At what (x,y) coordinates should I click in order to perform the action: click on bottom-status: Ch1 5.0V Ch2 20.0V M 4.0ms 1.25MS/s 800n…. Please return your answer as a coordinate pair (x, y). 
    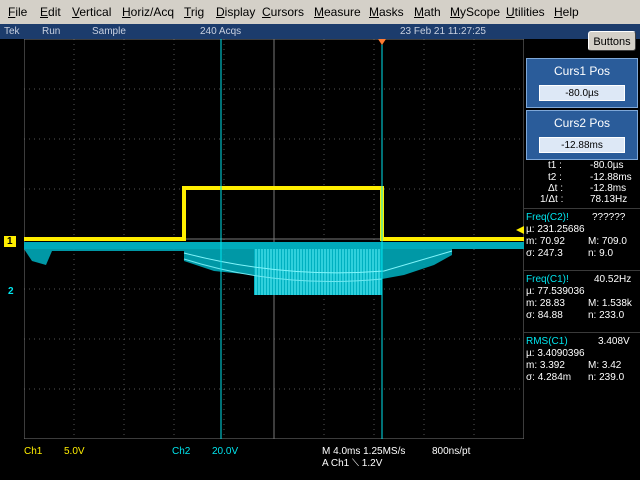
    Looking at the image, I should click on (320, 460).